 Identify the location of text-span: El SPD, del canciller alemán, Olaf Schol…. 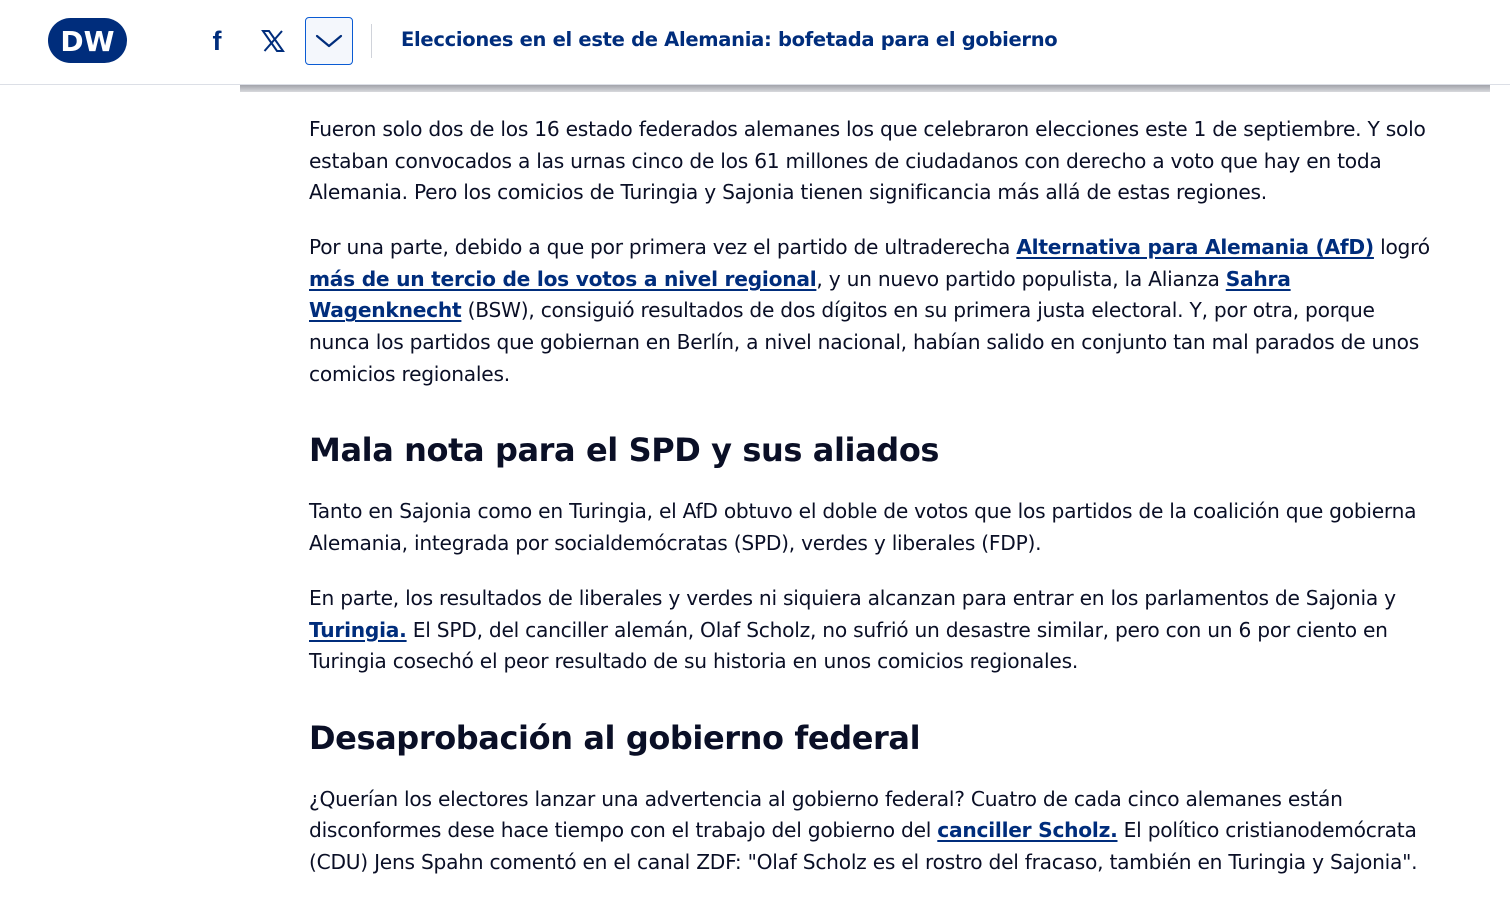
(848, 645).